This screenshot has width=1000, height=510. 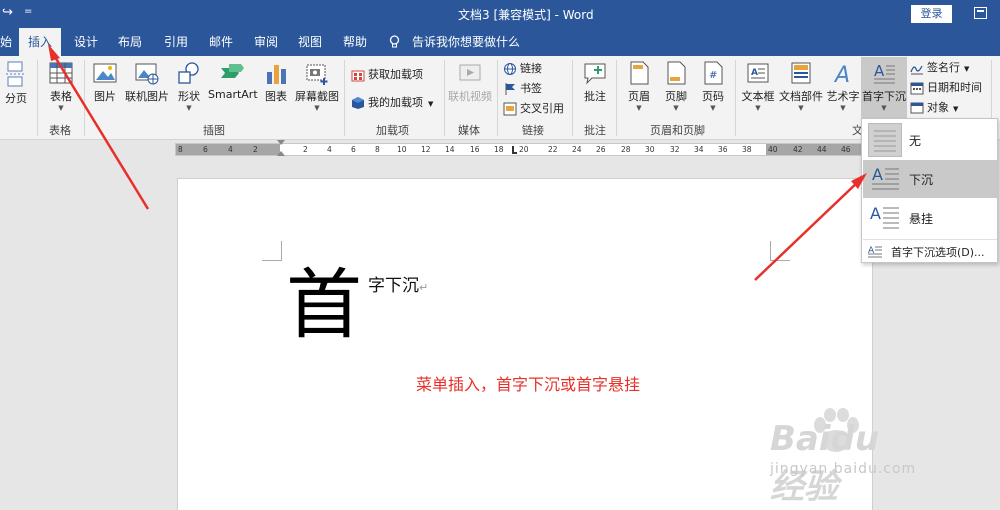 I want to click on margin-corner-marker, so click(x=780, y=251).